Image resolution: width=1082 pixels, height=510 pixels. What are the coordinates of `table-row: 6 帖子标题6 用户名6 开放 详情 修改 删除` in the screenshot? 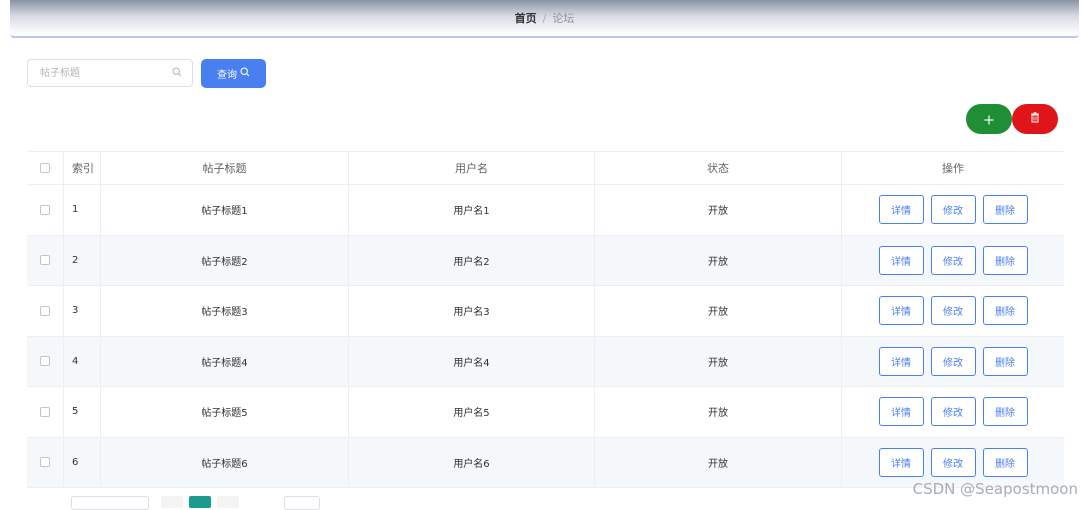 It's located at (545, 462).